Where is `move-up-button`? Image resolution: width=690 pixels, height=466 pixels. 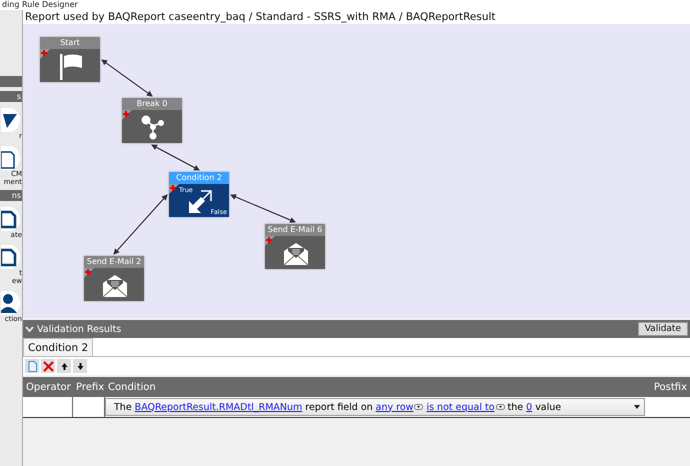
move-up-button is located at coordinates (64, 366).